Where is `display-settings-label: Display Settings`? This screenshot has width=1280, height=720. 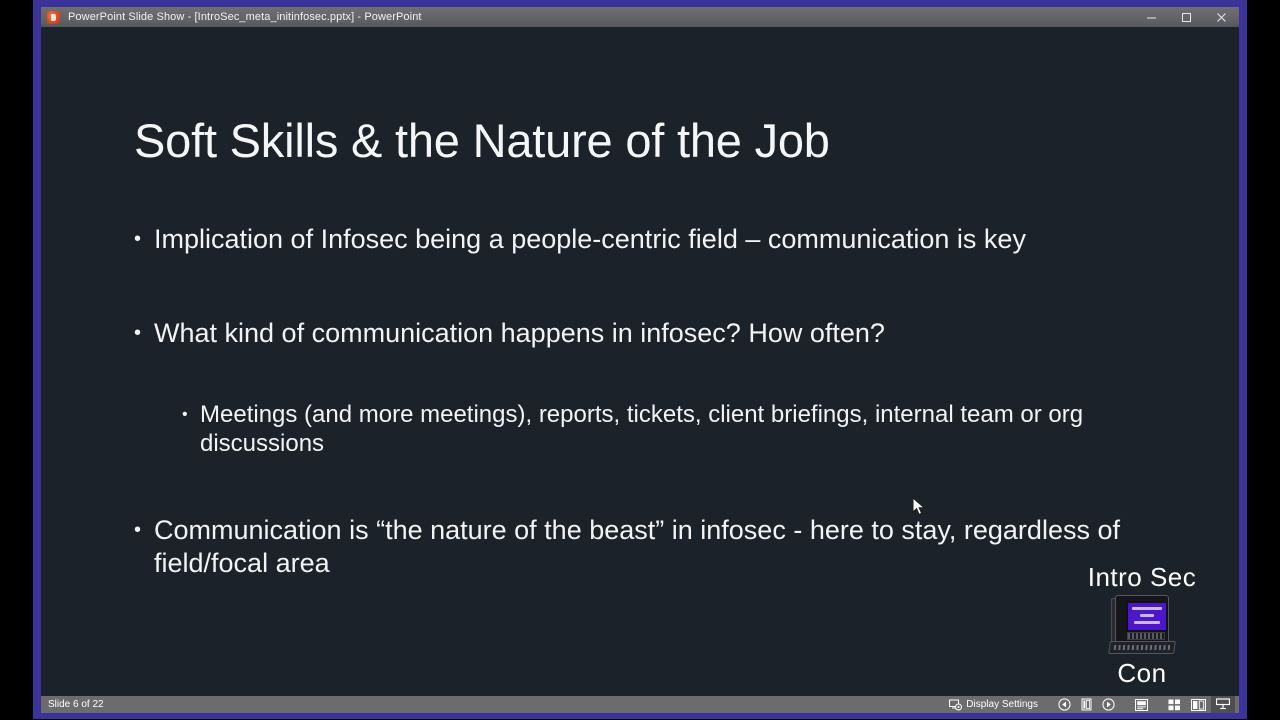 display-settings-label: Display Settings is located at coordinates (1002, 704).